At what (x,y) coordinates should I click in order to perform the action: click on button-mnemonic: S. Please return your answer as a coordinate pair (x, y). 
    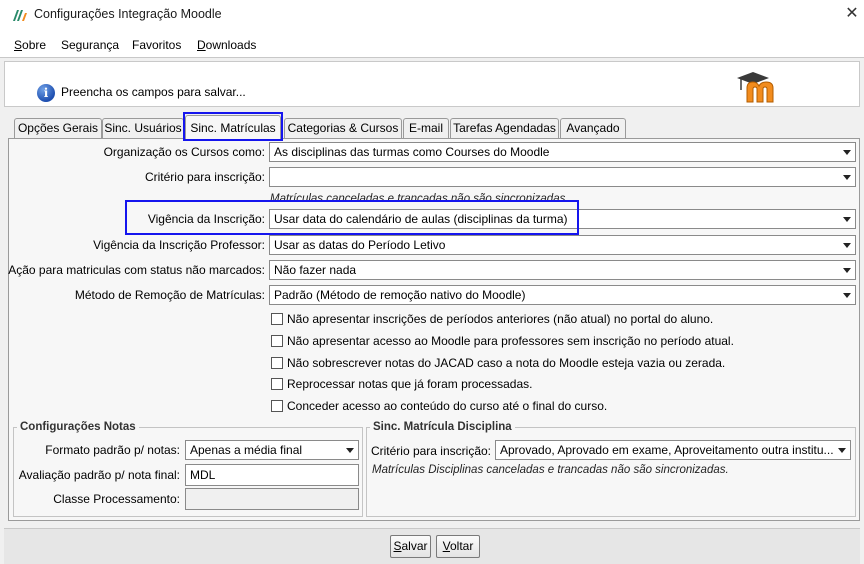
    Looking at the image, I should click on (397, 546).